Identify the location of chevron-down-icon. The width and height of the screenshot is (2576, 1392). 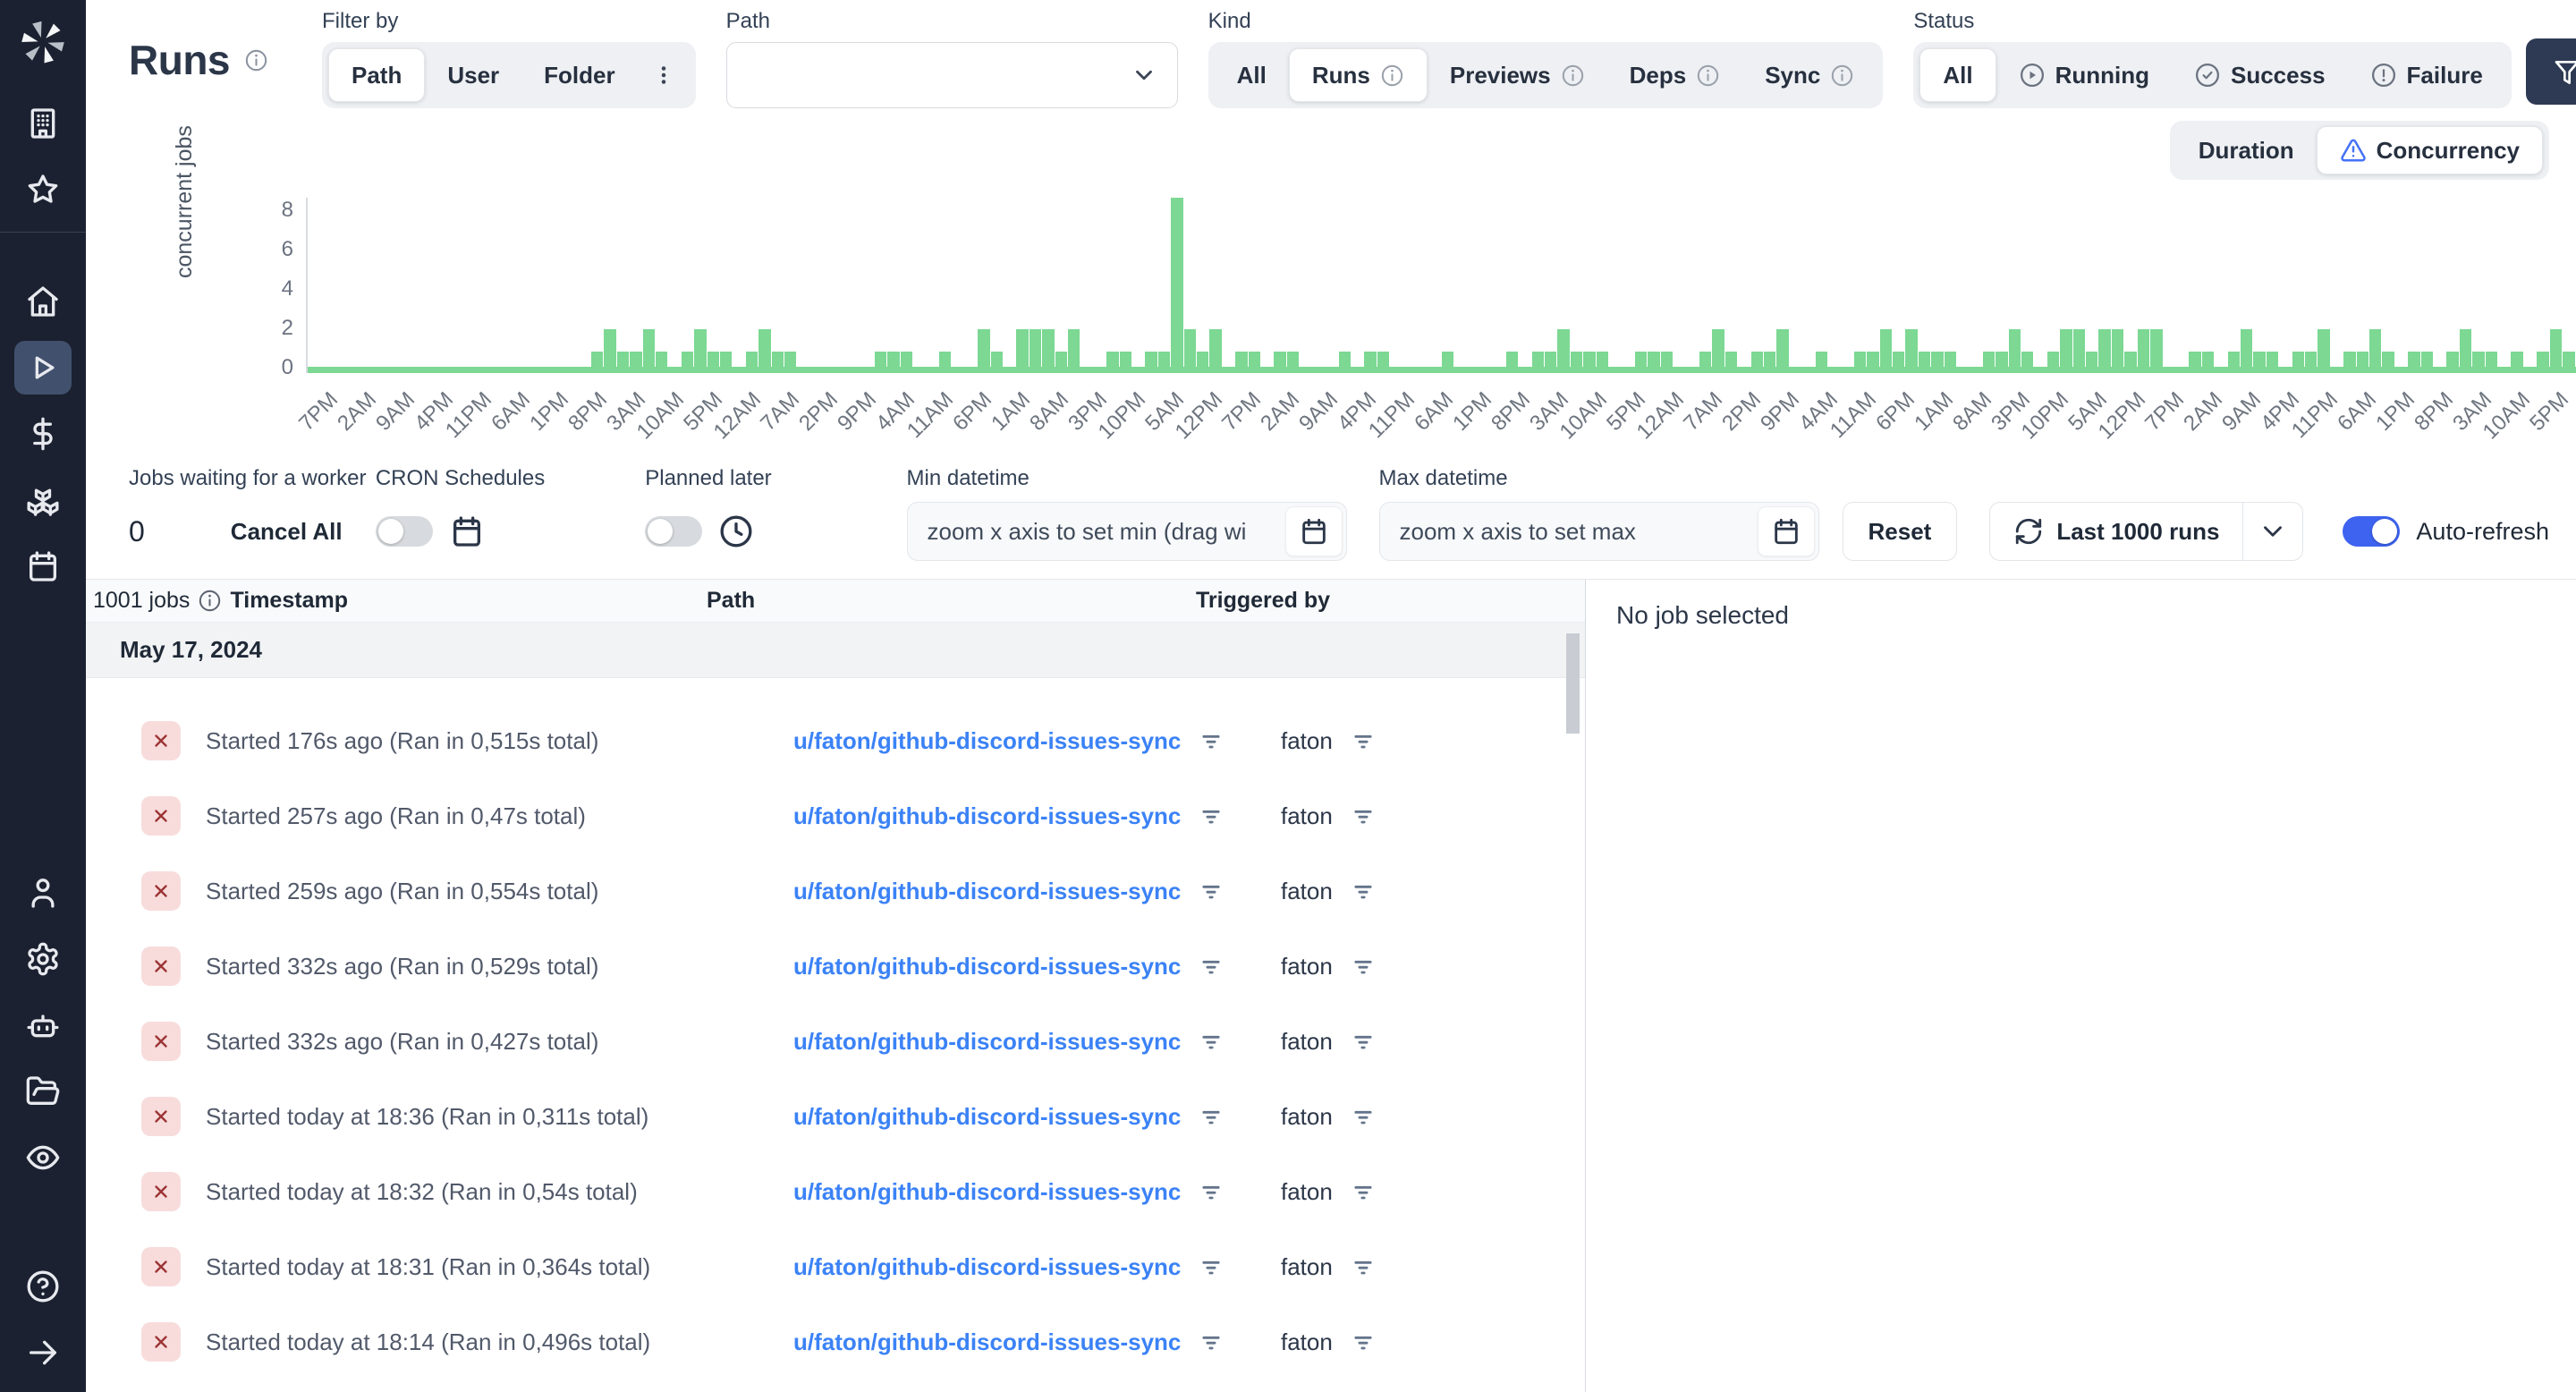
(1143, 75).